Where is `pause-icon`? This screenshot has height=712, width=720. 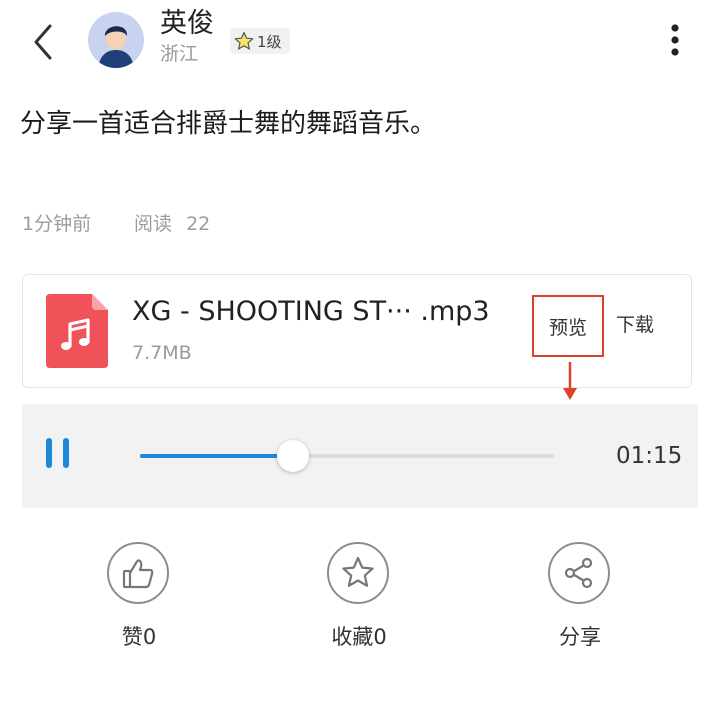
pause-icon is located at coordinates (57, 453).